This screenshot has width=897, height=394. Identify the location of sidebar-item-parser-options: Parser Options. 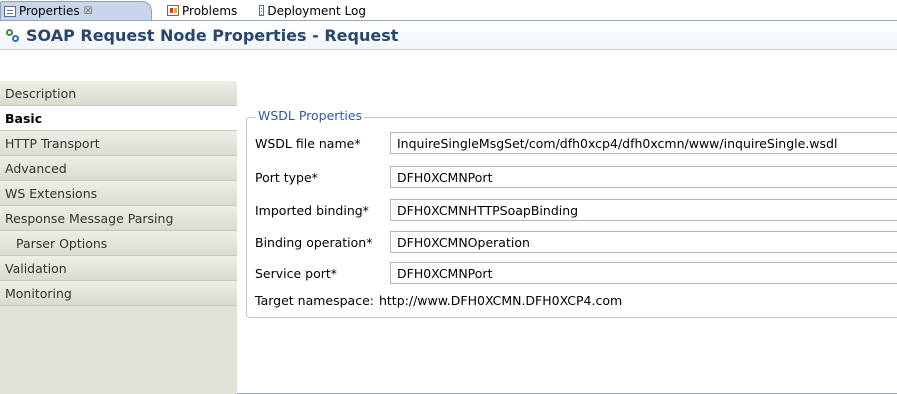
(118, 243).